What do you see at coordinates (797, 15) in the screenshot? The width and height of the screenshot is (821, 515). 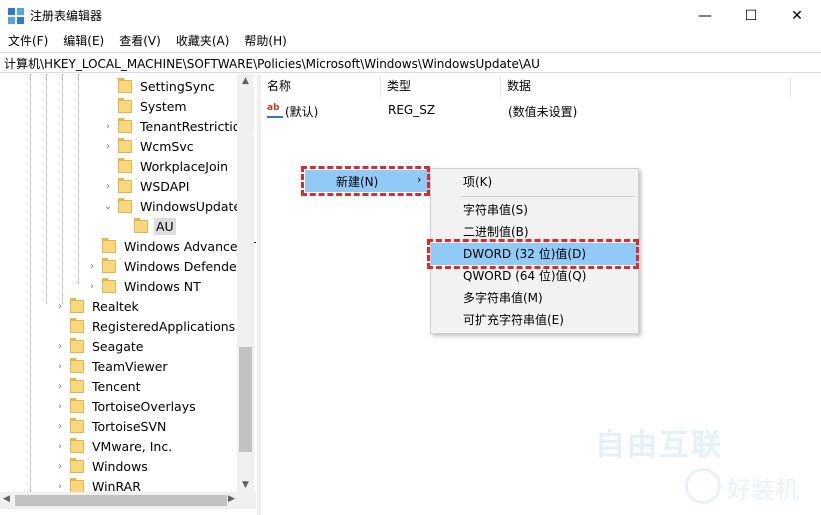 I see `close-button: ✕` at bounding box center [797, 15].